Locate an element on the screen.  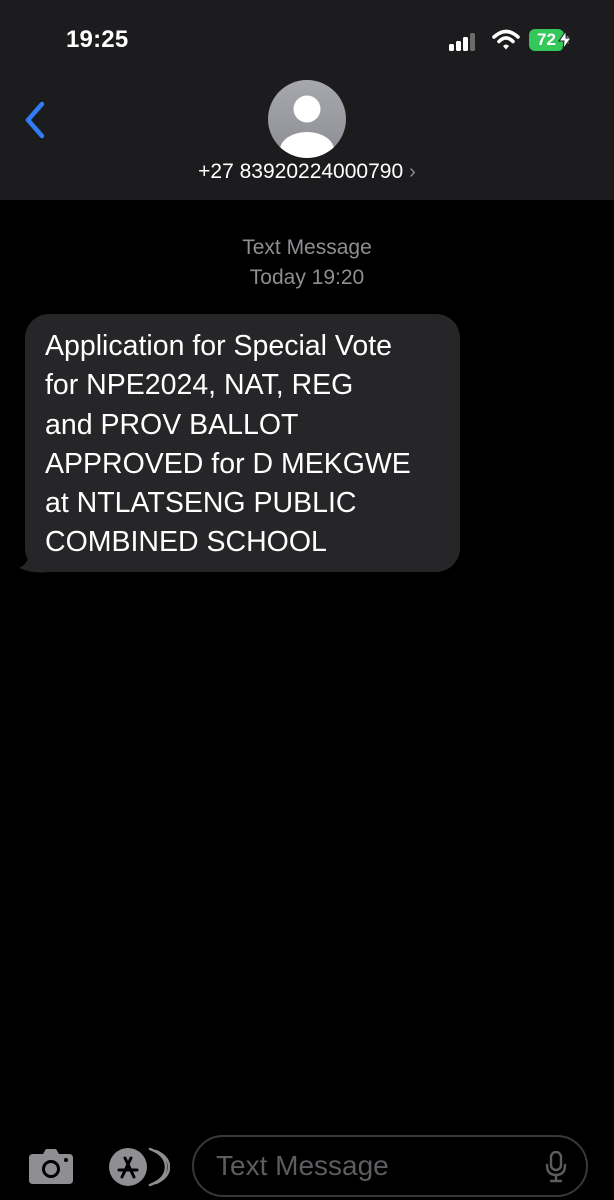
service-label: Text Message is located at coordinates (307, 247).